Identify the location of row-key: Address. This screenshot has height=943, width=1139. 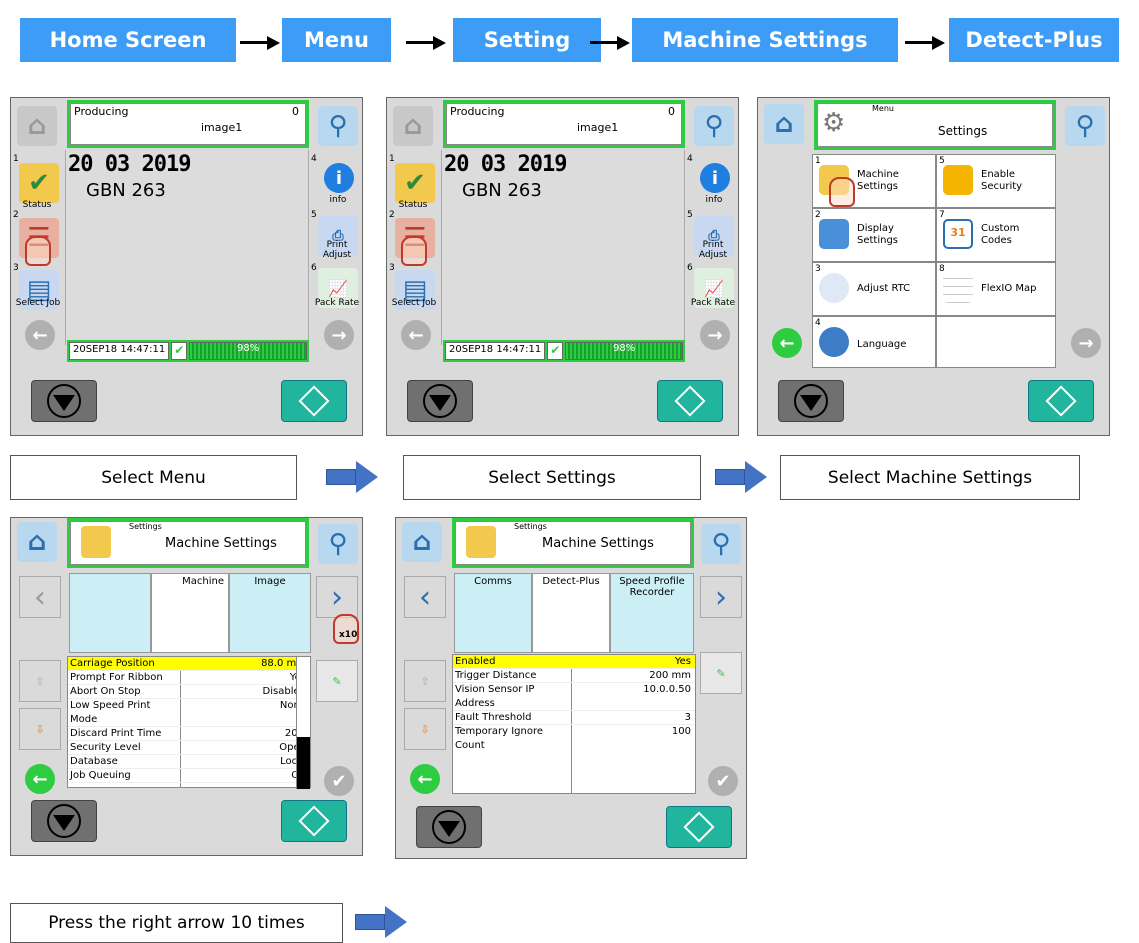
(475, 703).